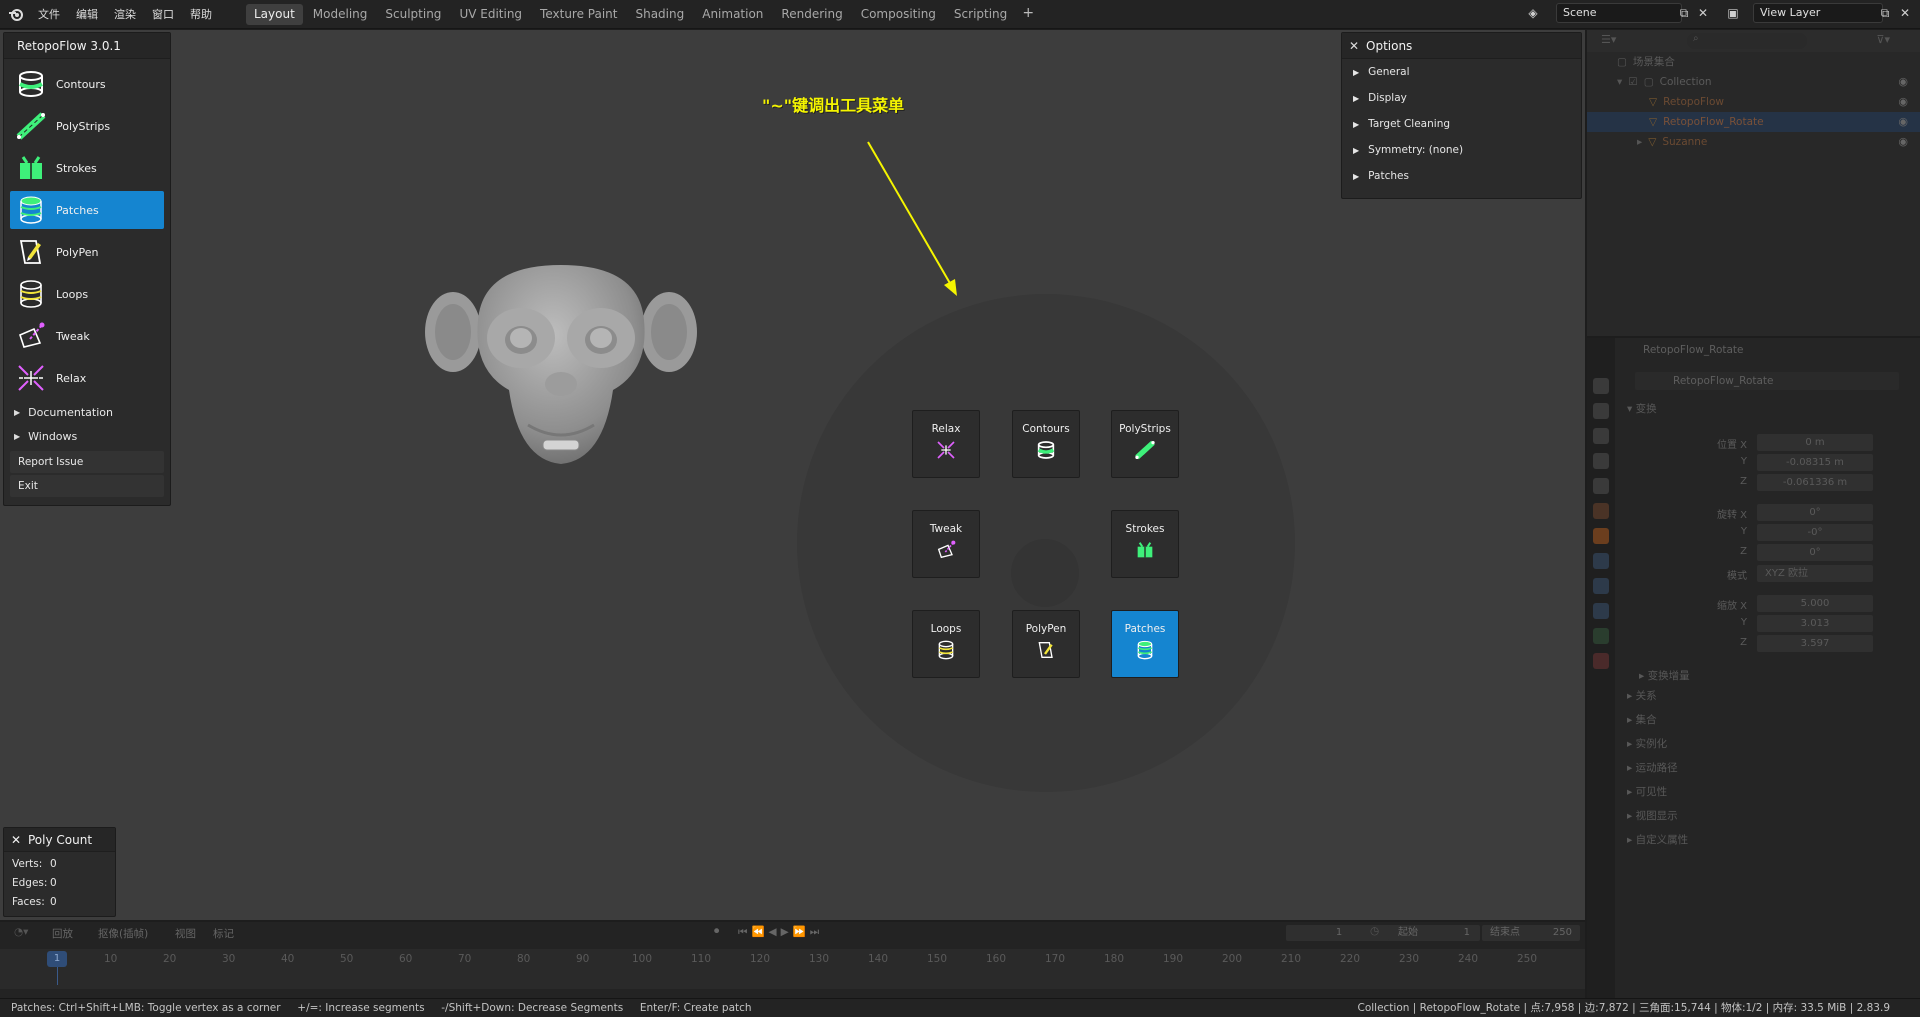 This screenshot has height=1017, width=1920. I want to click on options-target-cleaning: ▶ Target Cleaning, so click(1461, 124).